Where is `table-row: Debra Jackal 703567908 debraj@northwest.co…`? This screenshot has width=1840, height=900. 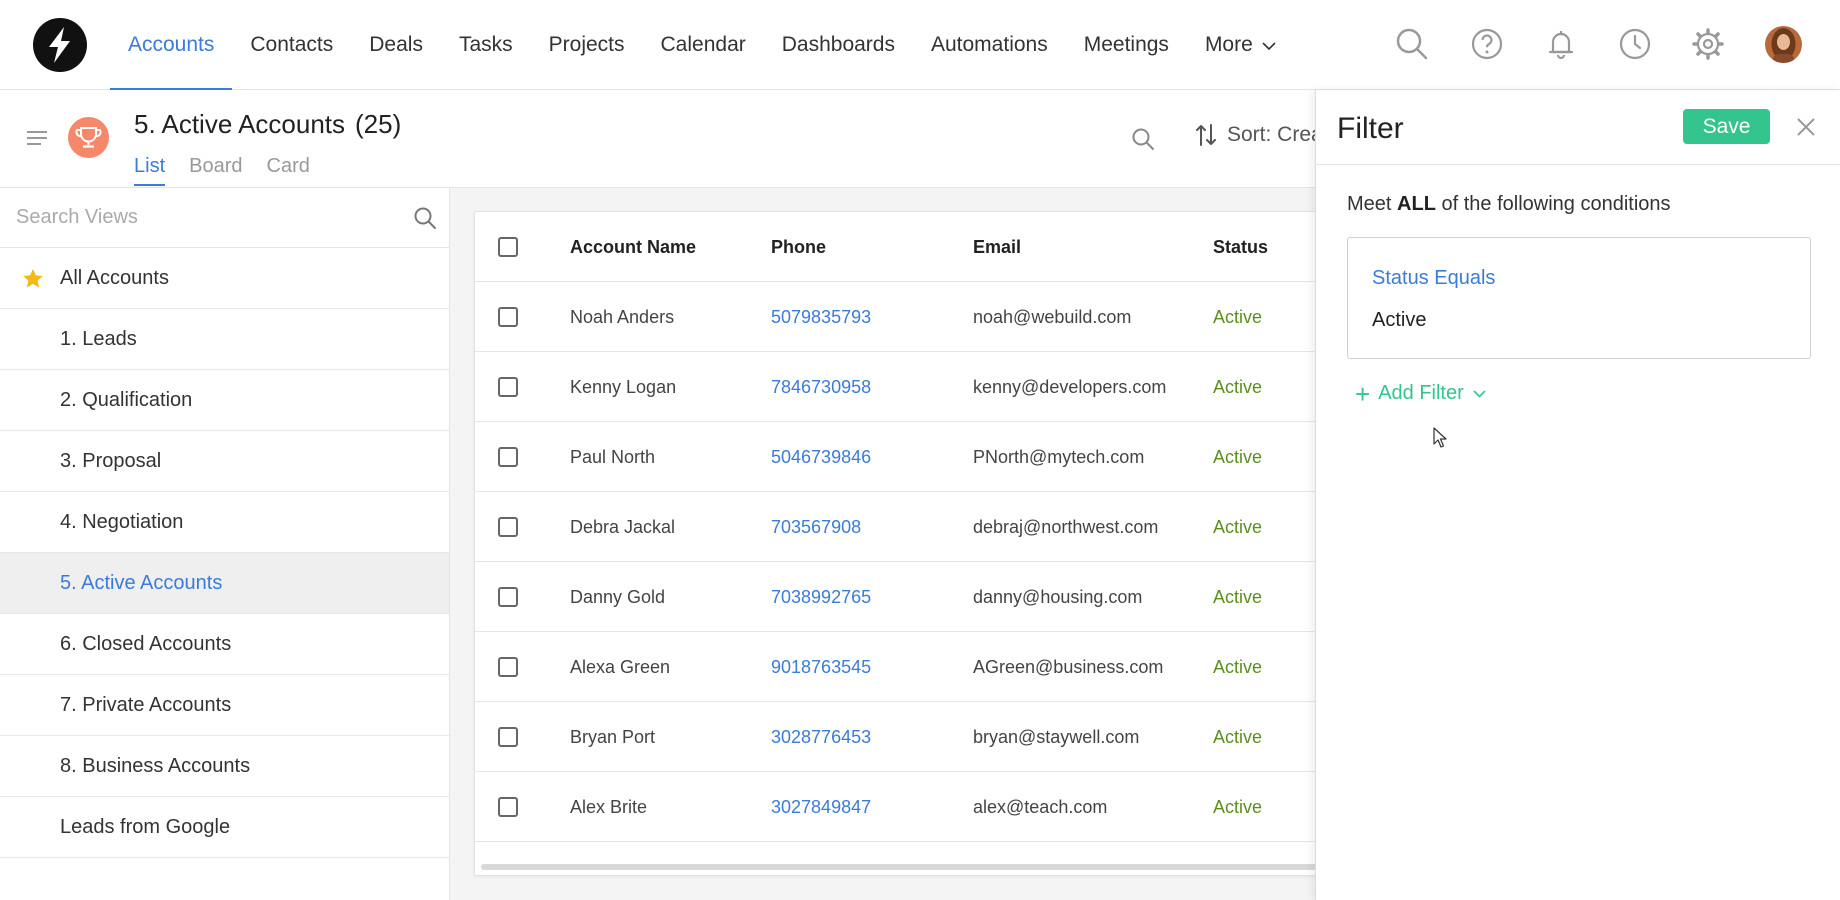
table-row: Debra Jackal 703567908 debraj@northwest.co… is located at coordinates (895, 527).